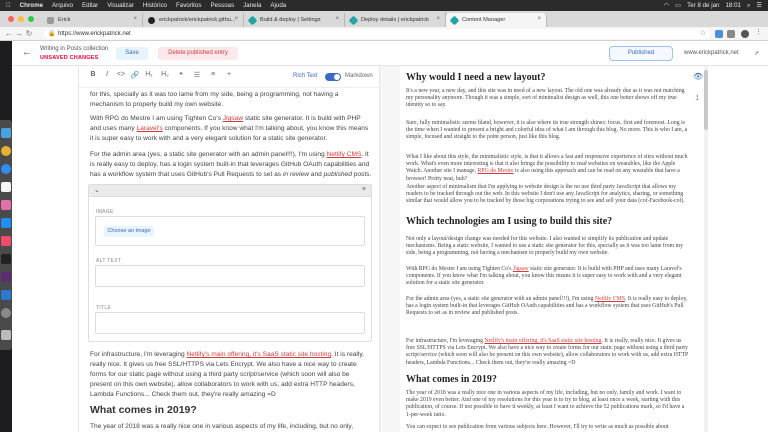 Image resolution: width=768 pixels, height=432 pixels. What do you see at coordinates (21, 19) in the screenshot?
I see `minimize-window-icon` at bounding box center [21, 19].